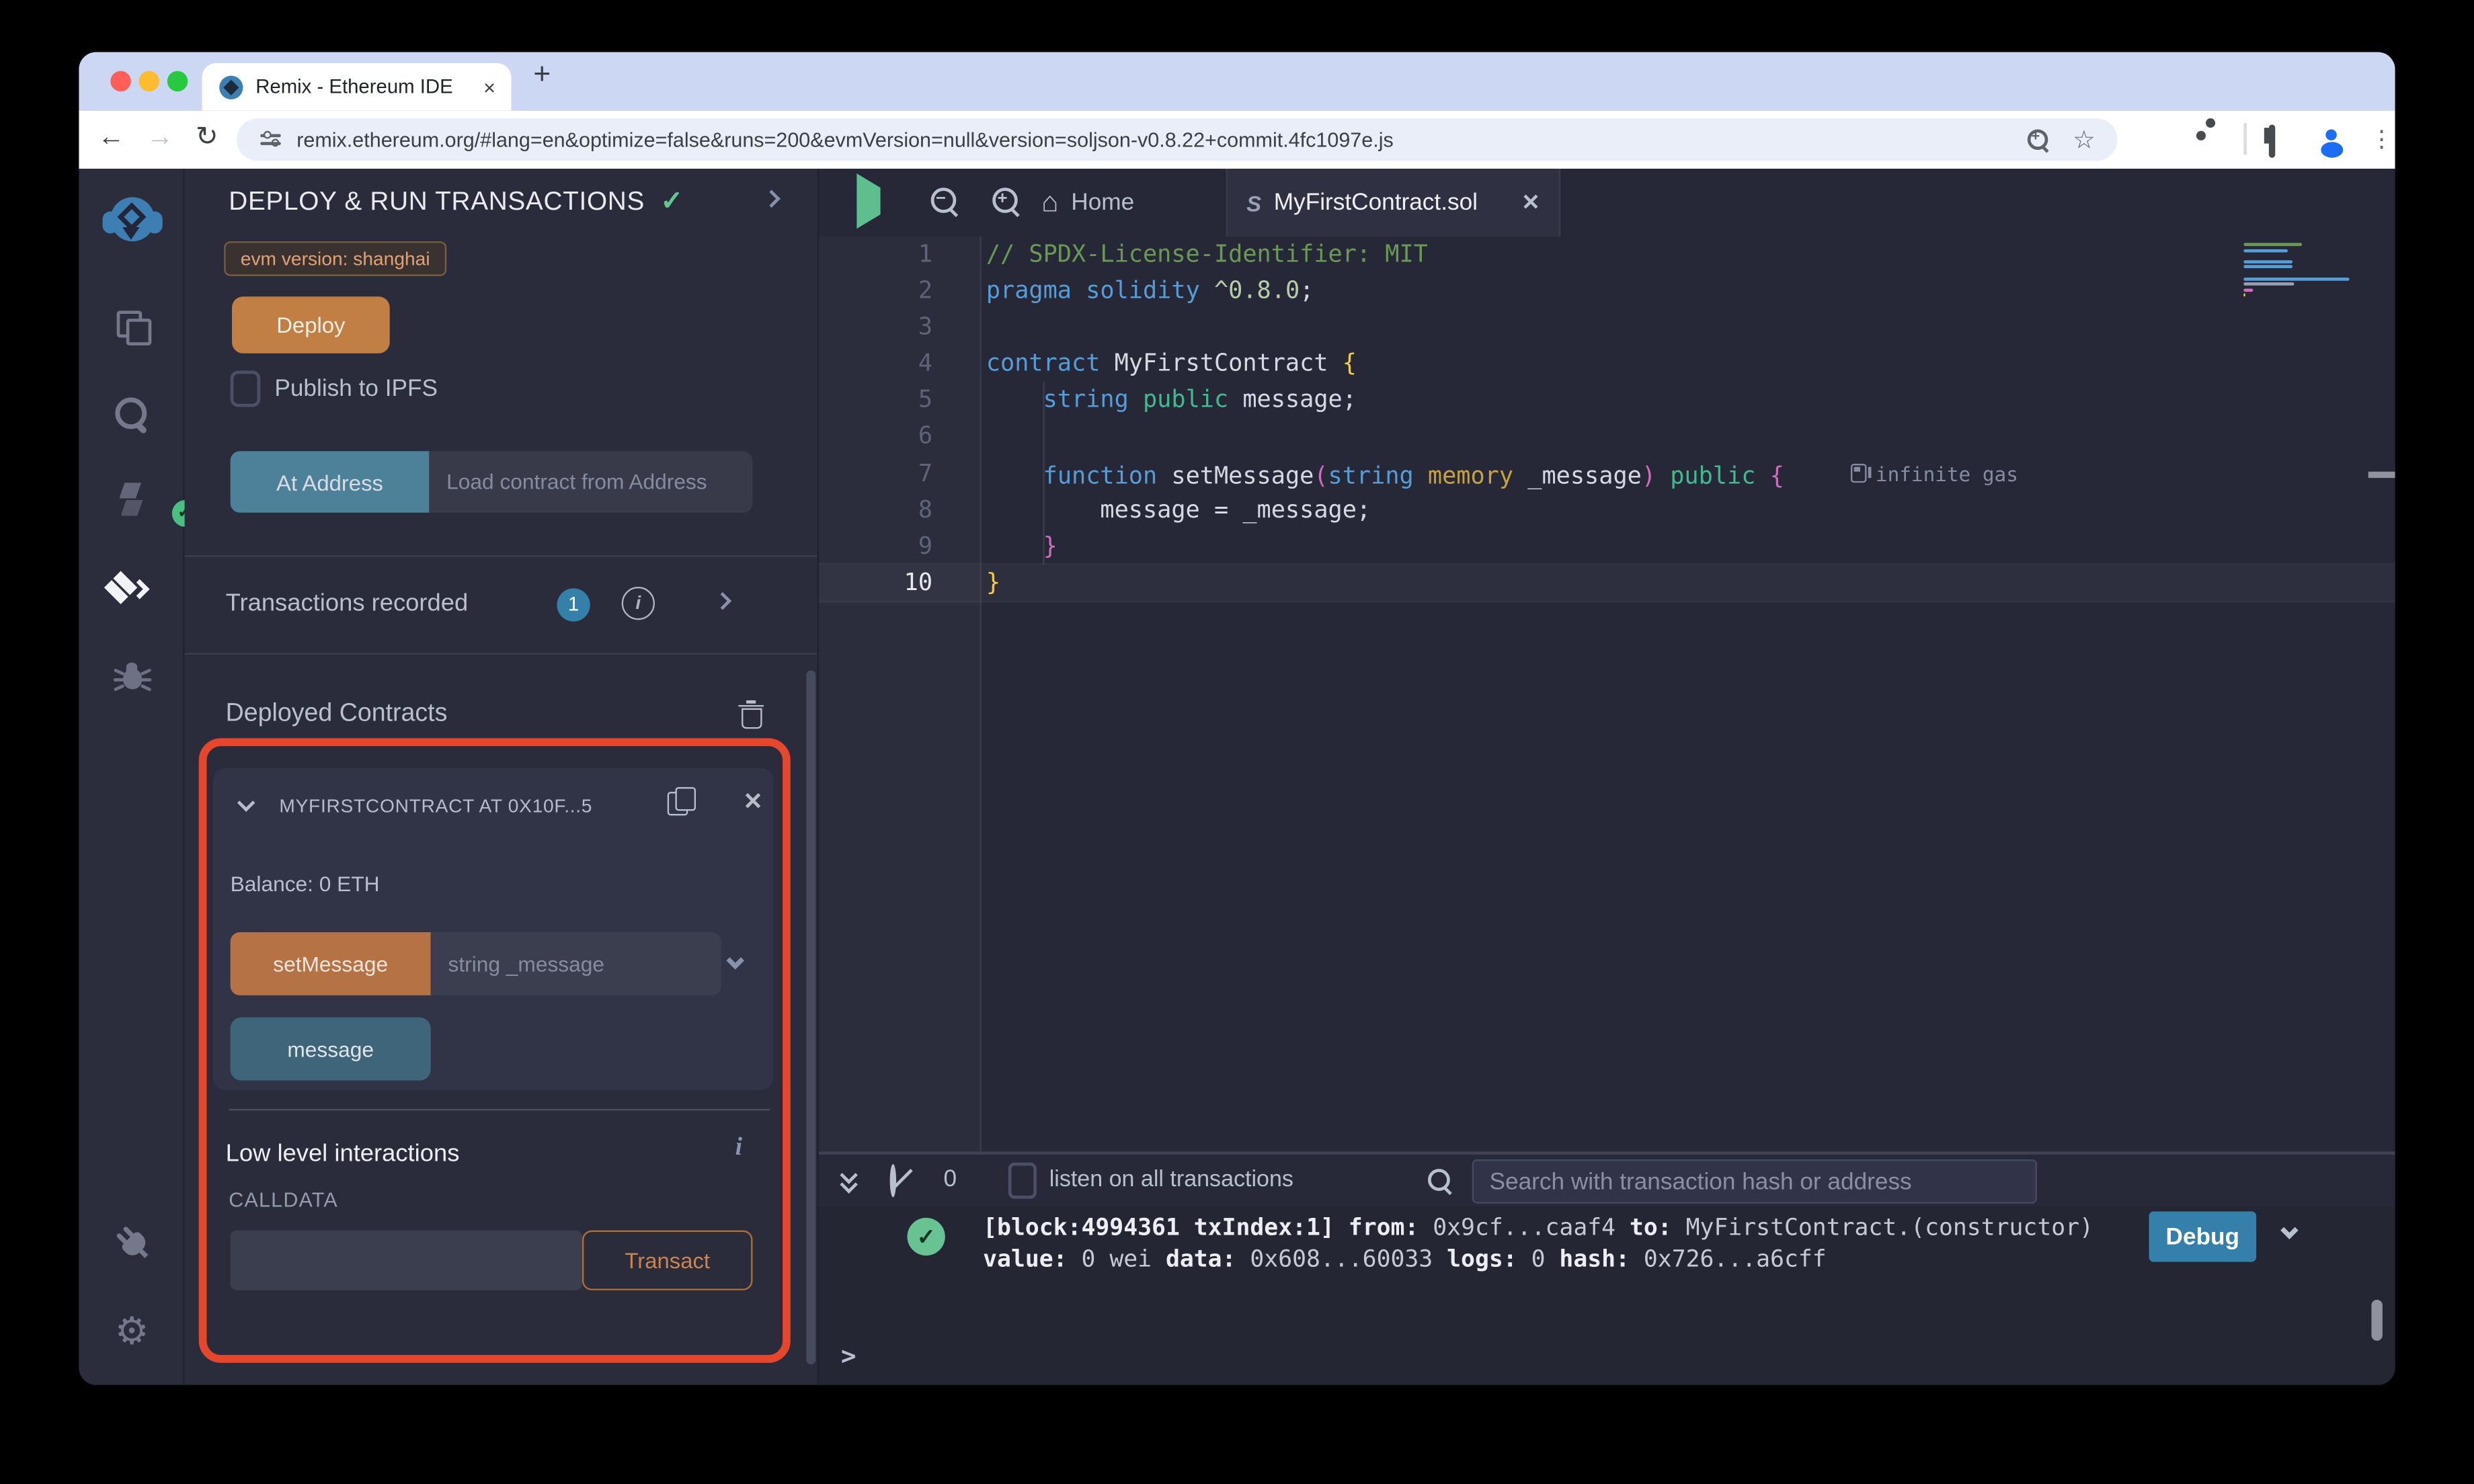 The height and width of the screenshot is (1484, 2474). Describe the element at coordinates (342, 1153) in the screenshot. I see `low-level-label: Low level interactions` at that location.